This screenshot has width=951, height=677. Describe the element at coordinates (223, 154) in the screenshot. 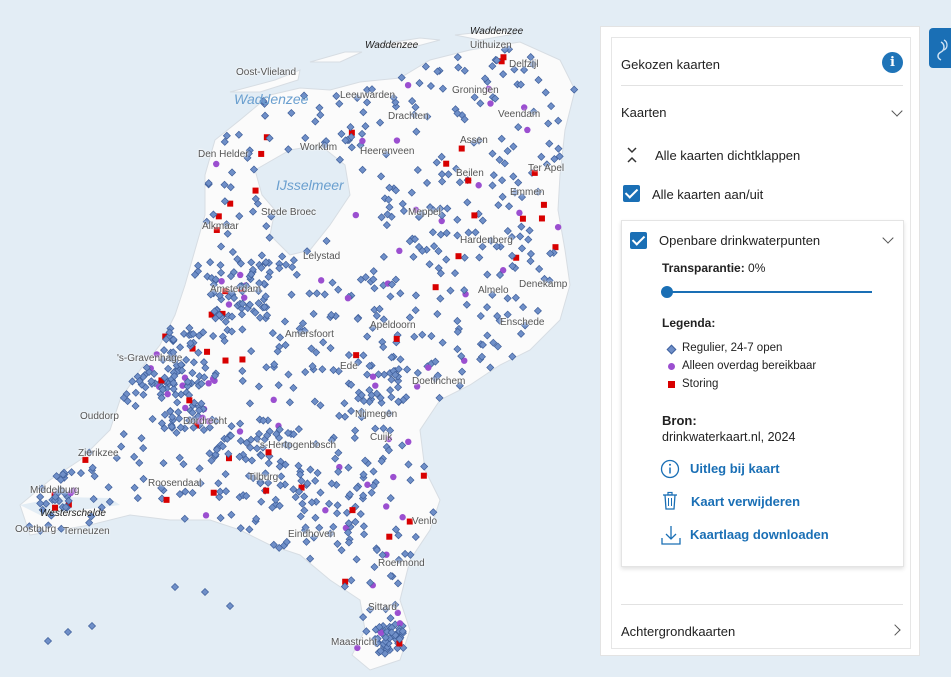

I see `map-label: Den Helder` at that location.